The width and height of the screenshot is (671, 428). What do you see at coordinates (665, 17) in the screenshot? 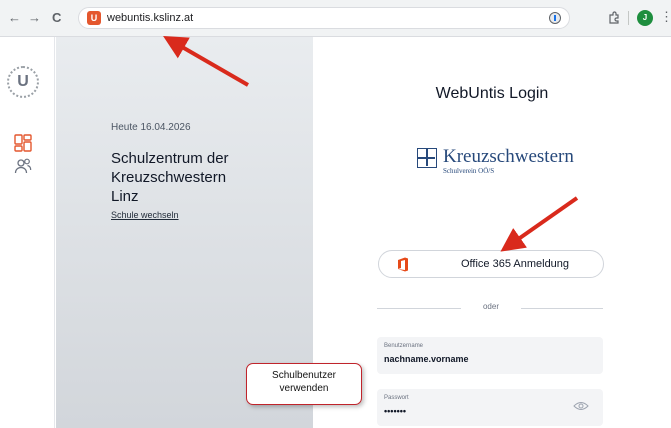
I see `browser-menu-icon: ⋮` at bounding box center [665, 17].